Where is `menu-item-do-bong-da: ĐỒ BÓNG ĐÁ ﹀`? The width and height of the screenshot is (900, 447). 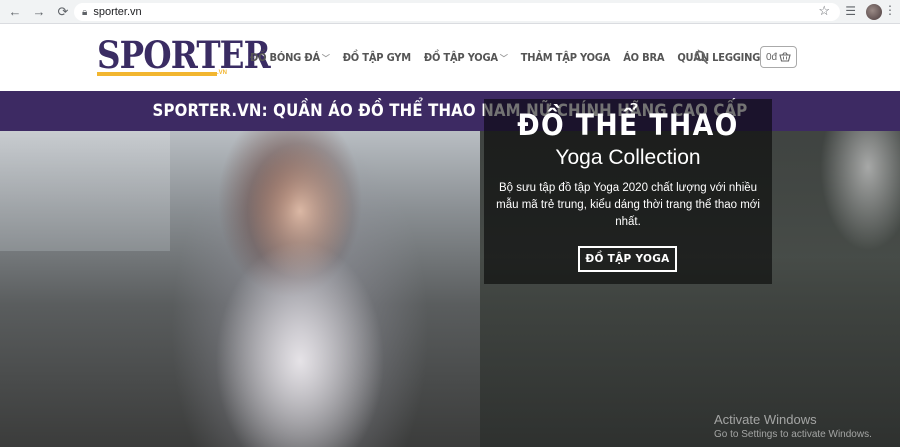 menu-item-do-bong-da: ĐỒ BÓNG ĐÁ ﹀ is located at coordinates (290, 57).